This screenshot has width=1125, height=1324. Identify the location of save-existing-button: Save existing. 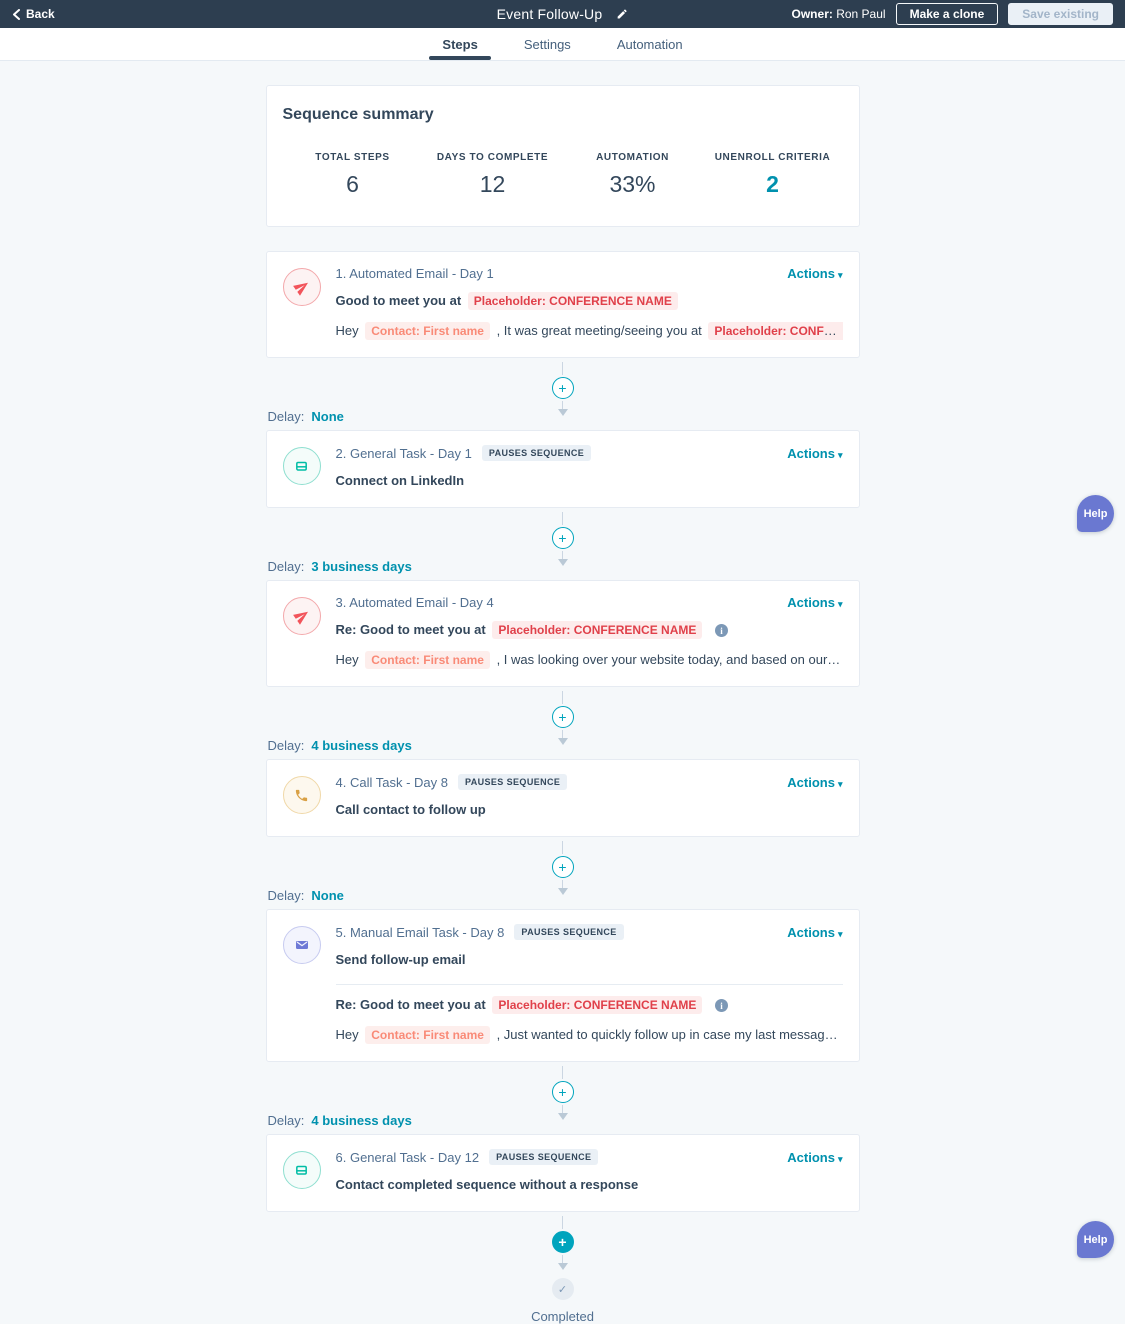
(1060, 14).